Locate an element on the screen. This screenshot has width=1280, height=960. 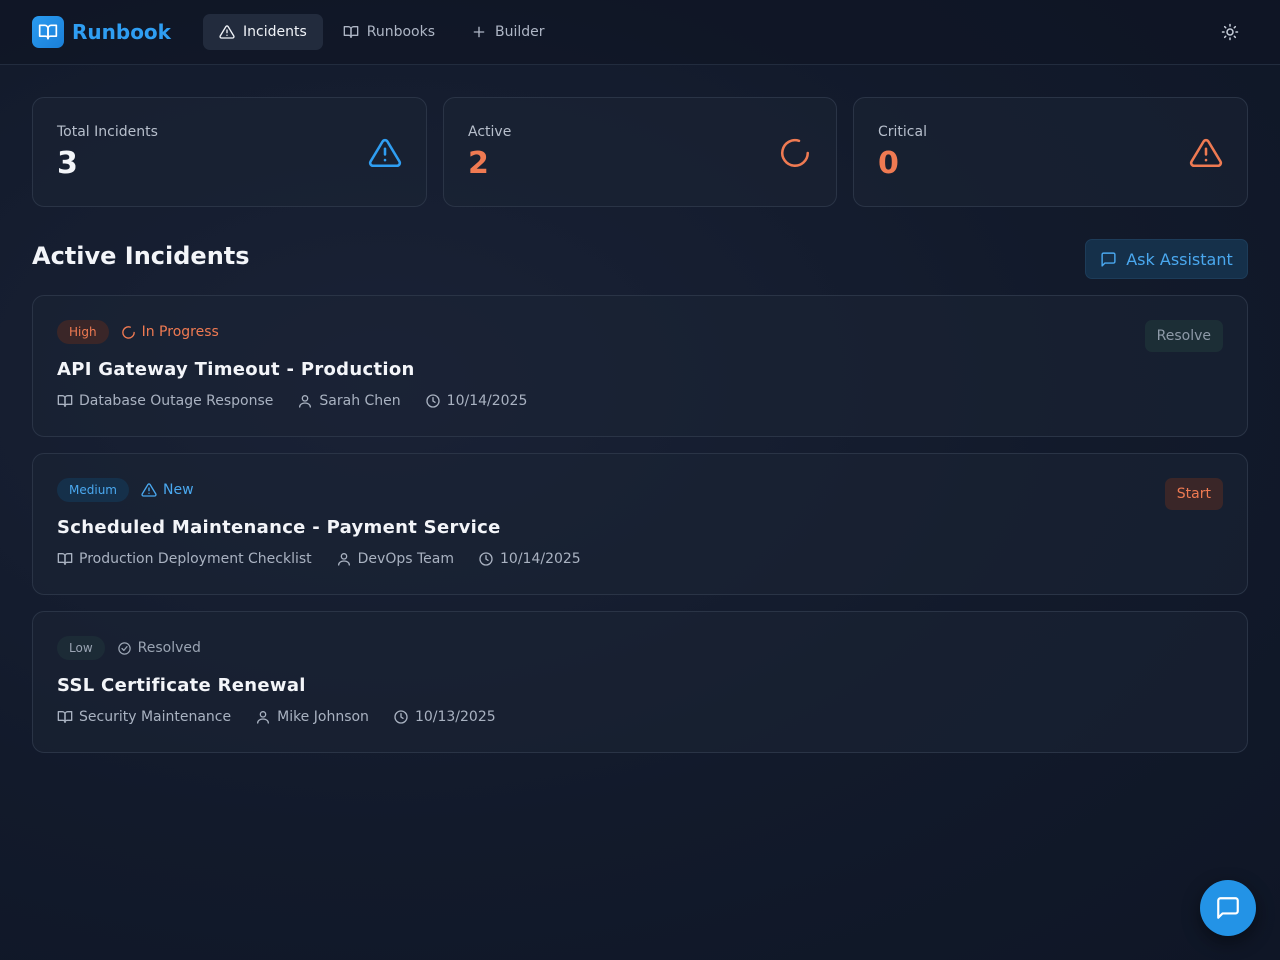
stat-value: 2 is located at coordinates (478, 163).